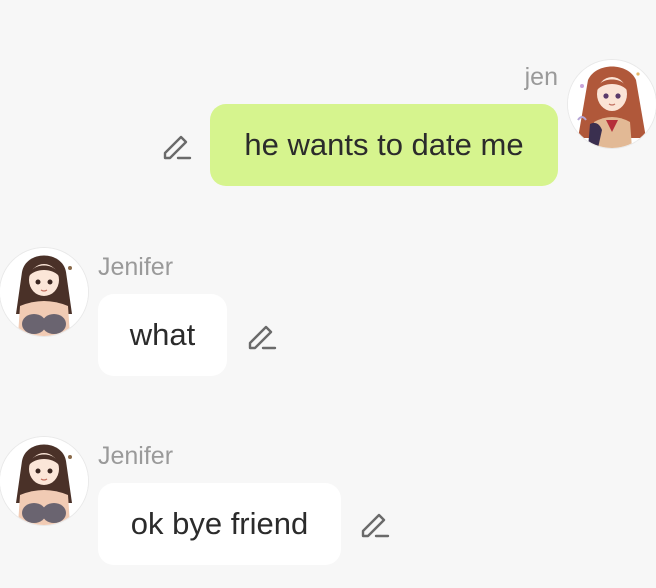 The width and height of the screenshot is (656, 588). I want to click on message-bubble: what, so click(162, 335).